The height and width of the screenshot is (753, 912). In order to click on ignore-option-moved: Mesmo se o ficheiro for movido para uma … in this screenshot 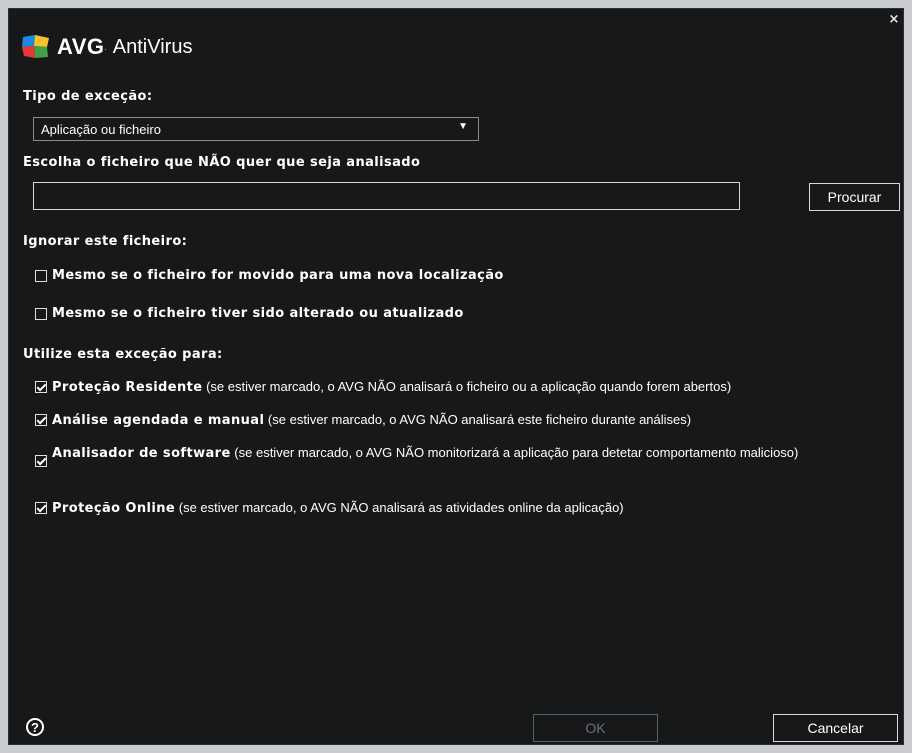, I will do `click(269, 275)`.